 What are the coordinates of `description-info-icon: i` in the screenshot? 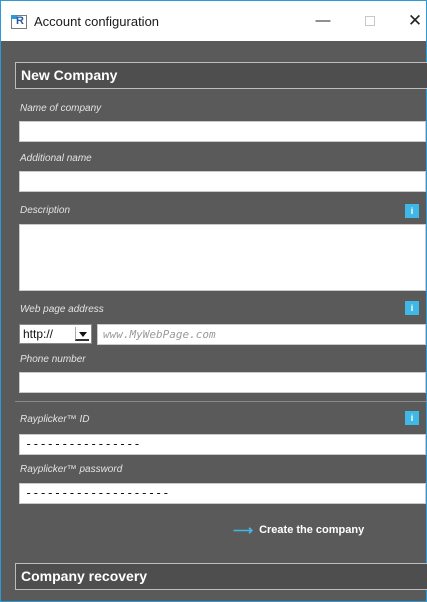 It's located at (412, 211).